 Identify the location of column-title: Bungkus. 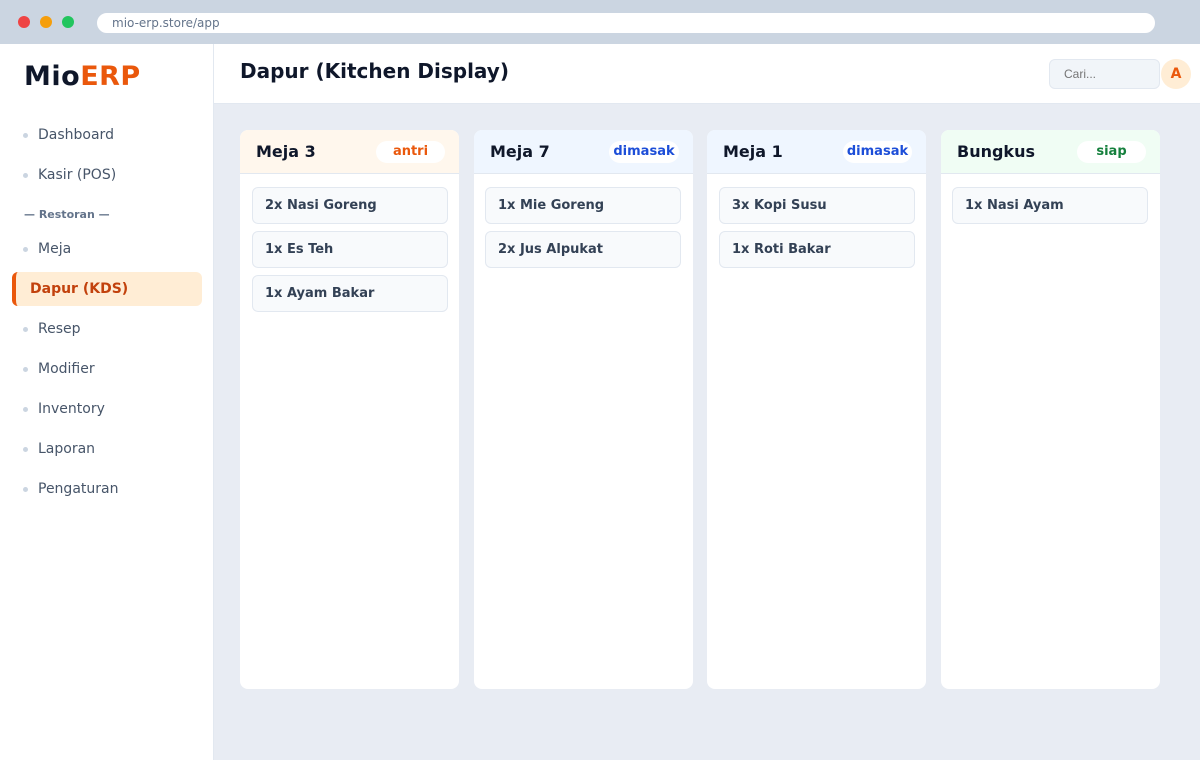
(996, 151).